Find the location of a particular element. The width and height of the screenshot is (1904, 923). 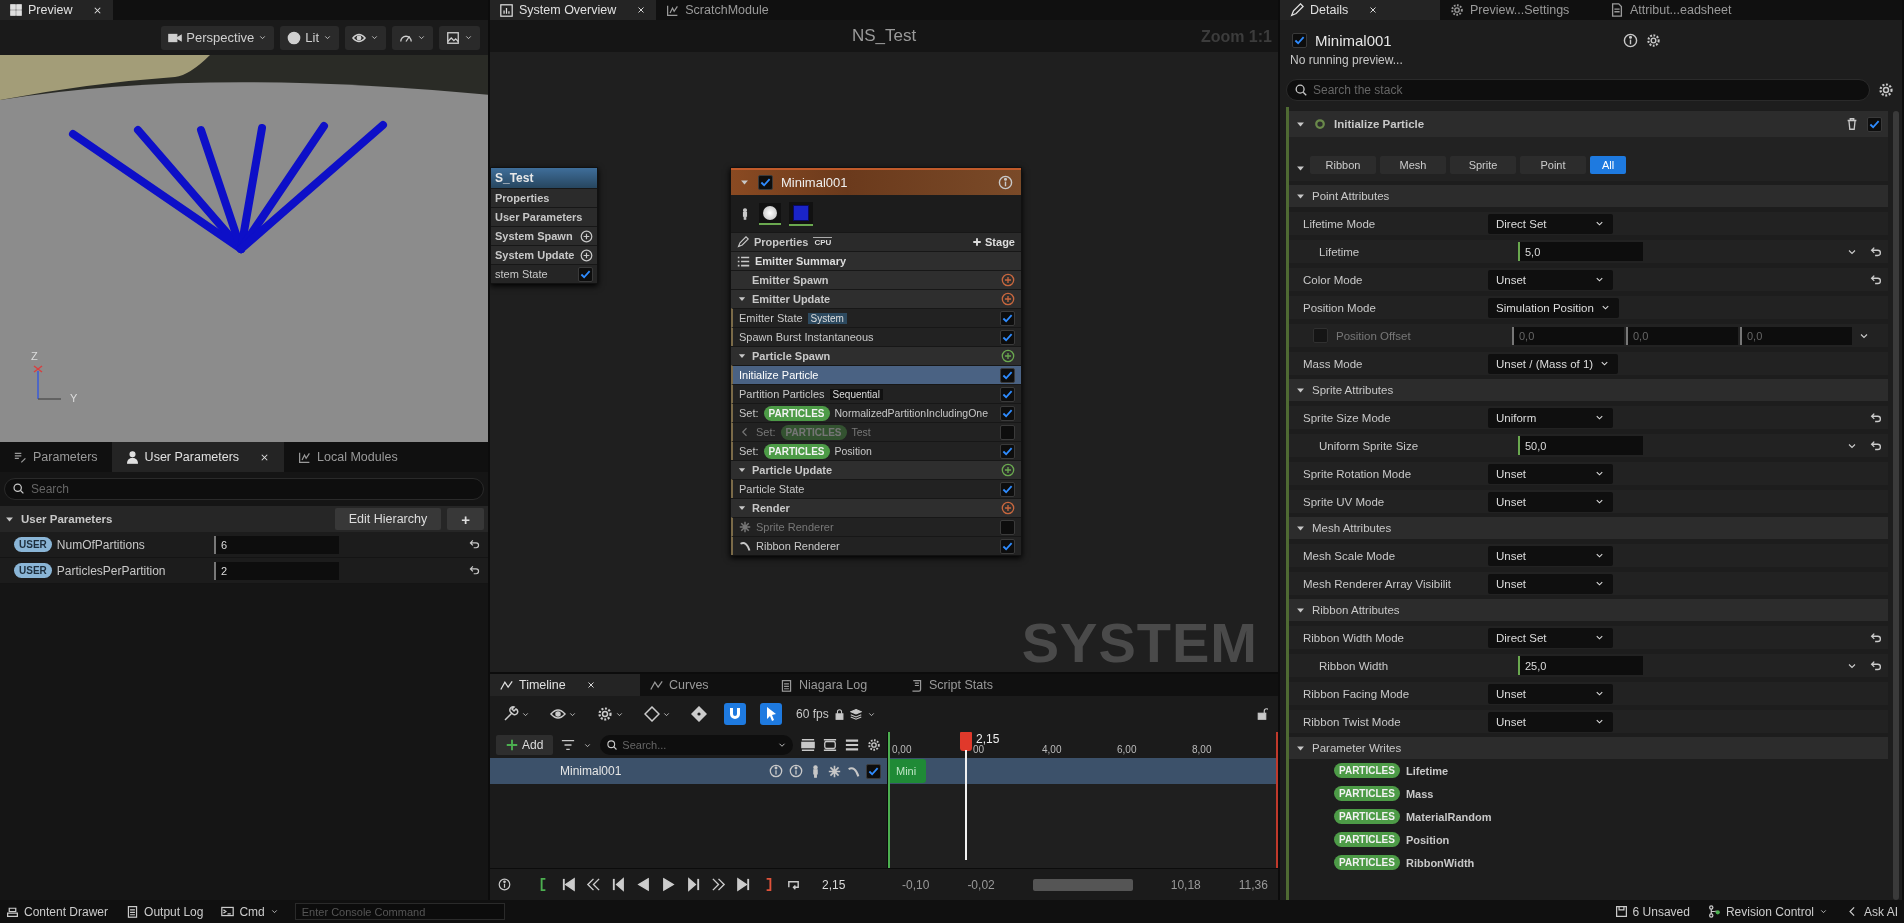

mode-dropdown: Unset / (Mass of 1) is located at coordinates (1553, 363).